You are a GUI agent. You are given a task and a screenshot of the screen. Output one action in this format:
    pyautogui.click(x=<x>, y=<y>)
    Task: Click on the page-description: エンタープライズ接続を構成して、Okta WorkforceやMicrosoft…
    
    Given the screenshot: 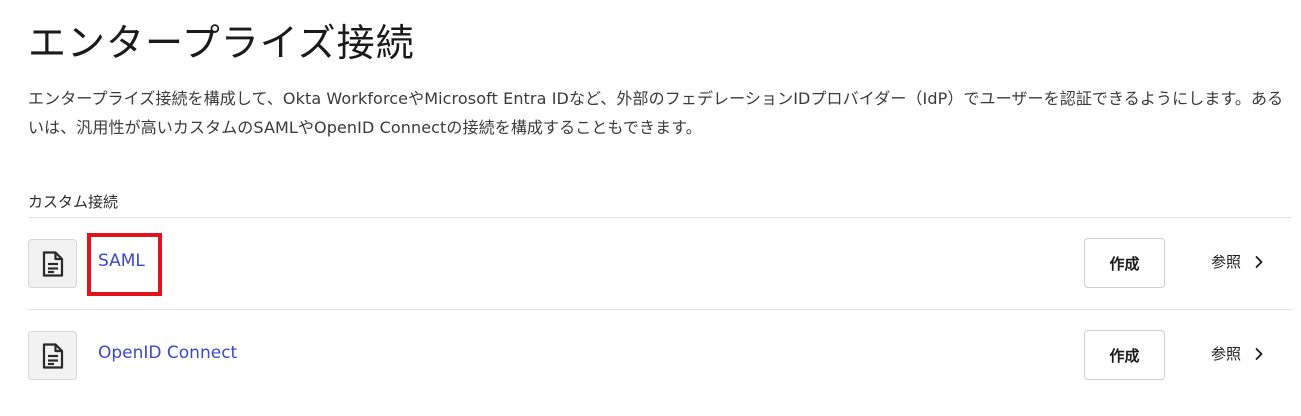 What is the action you would take?
    pyautogui.click(x=656, y=113)
    